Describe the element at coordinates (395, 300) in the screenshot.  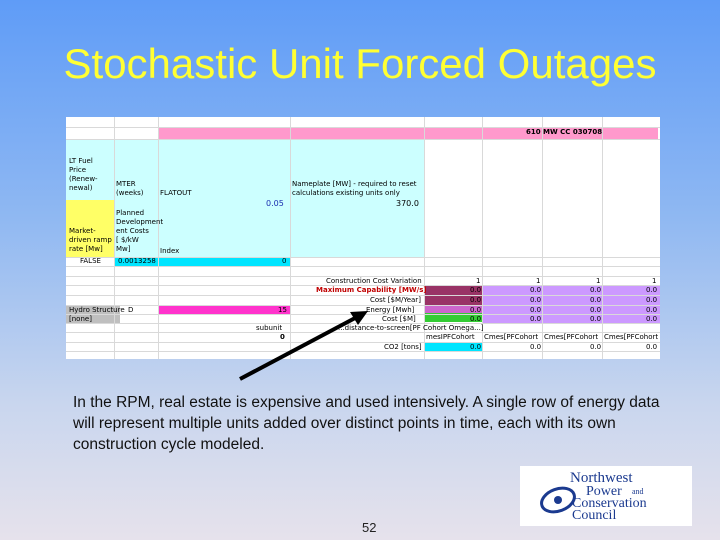
I see `row-label: Cost [$M/Year]` at that location.